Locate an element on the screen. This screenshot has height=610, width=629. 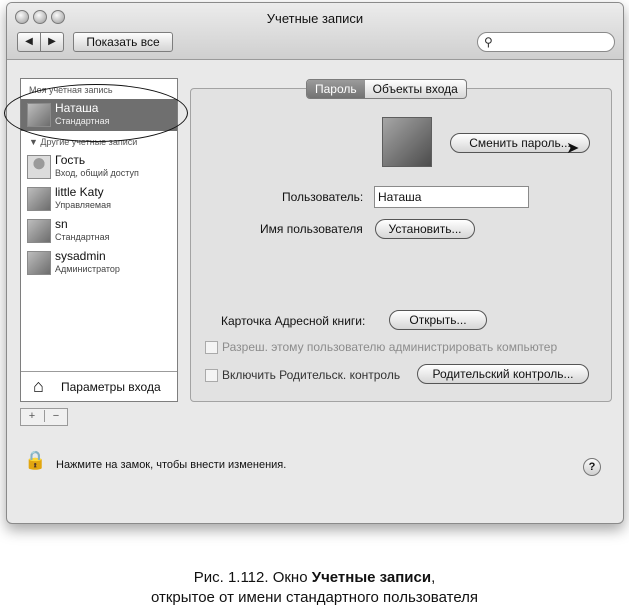
list-item-user: Гость Вход, общий доступ is located at coordinates (99, 167).